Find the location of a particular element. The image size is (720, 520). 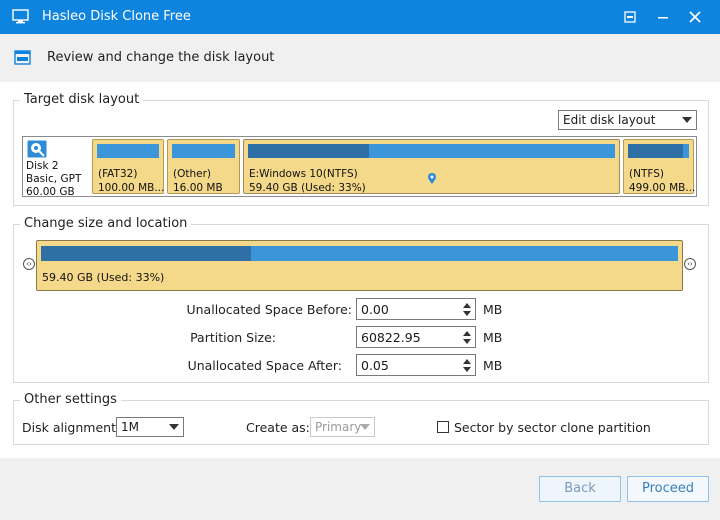

disk-name: Disk 2 is located at coordinates (42, 166).